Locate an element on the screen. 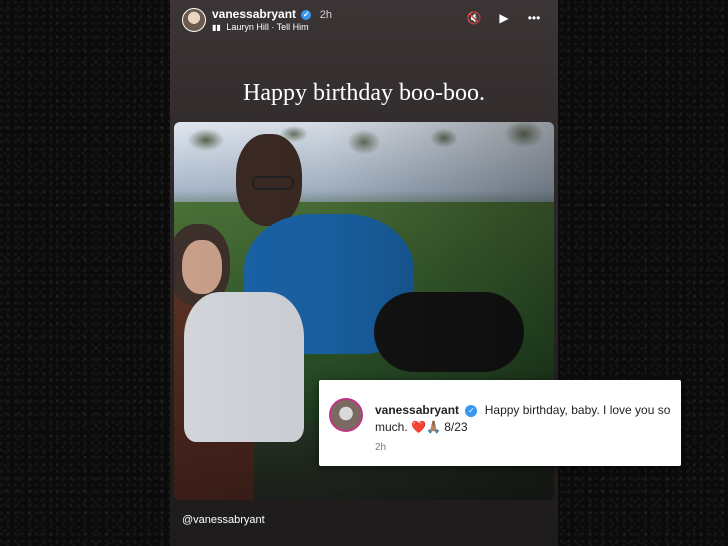  story-username-row: vanessabryant ✓ 2h is located at coordinates (272, 14).